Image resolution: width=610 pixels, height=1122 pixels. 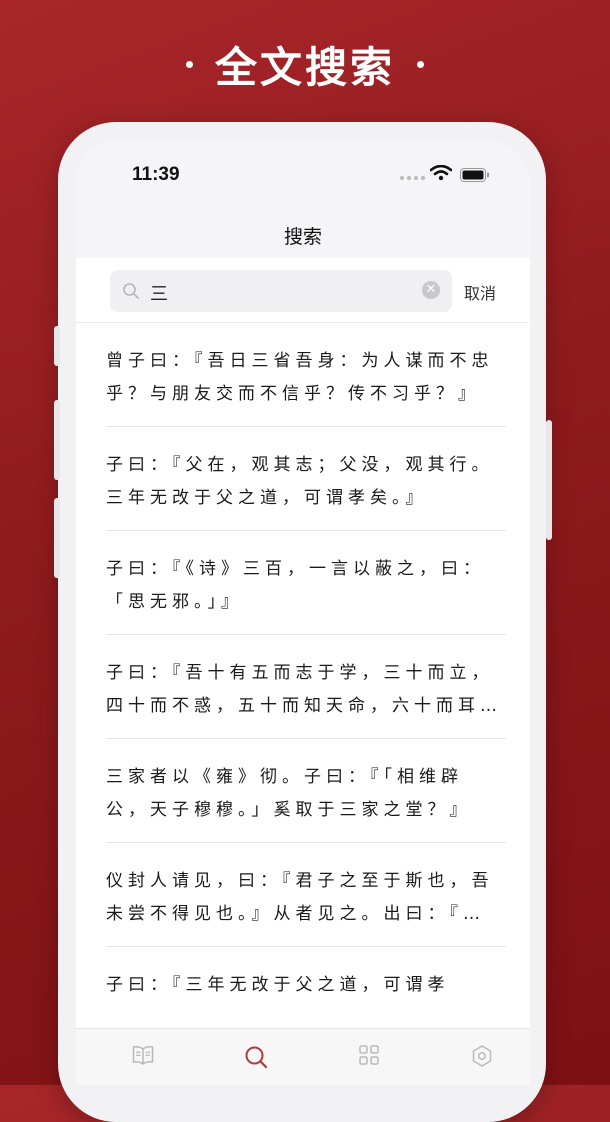 What do you see at coordinates (57, 346) in the screenshot?
I see `phone-side-button` at bounding box center [57, 346].